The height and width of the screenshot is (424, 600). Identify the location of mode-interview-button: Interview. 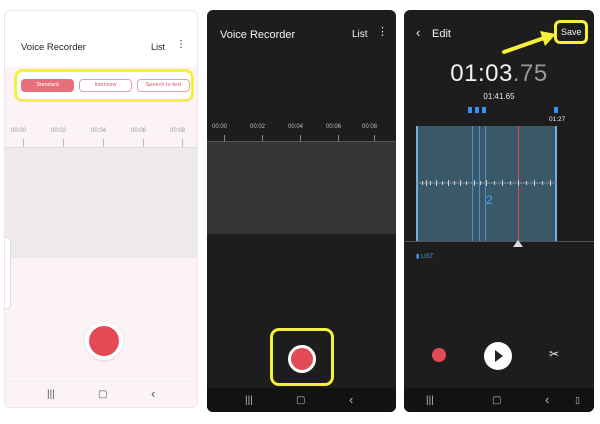
(105, 85).